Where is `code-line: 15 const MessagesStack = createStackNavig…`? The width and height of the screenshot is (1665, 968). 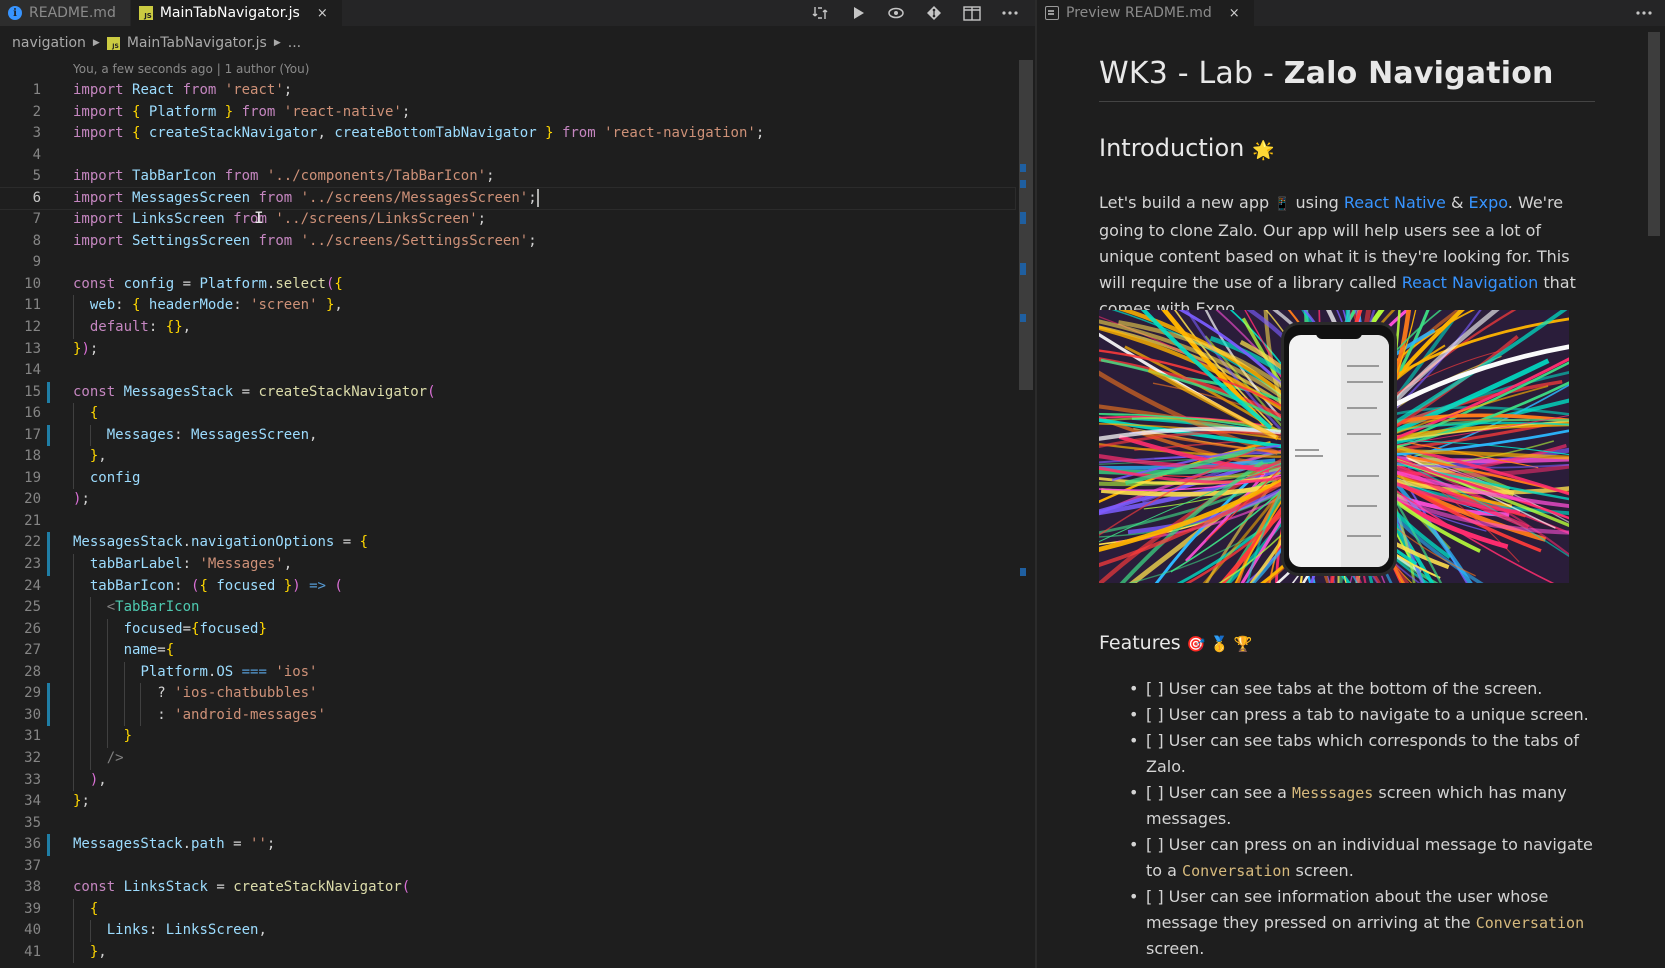
code-line: 15 const MessagesStack = createStackNavig… is located at coordinates (507, 392).